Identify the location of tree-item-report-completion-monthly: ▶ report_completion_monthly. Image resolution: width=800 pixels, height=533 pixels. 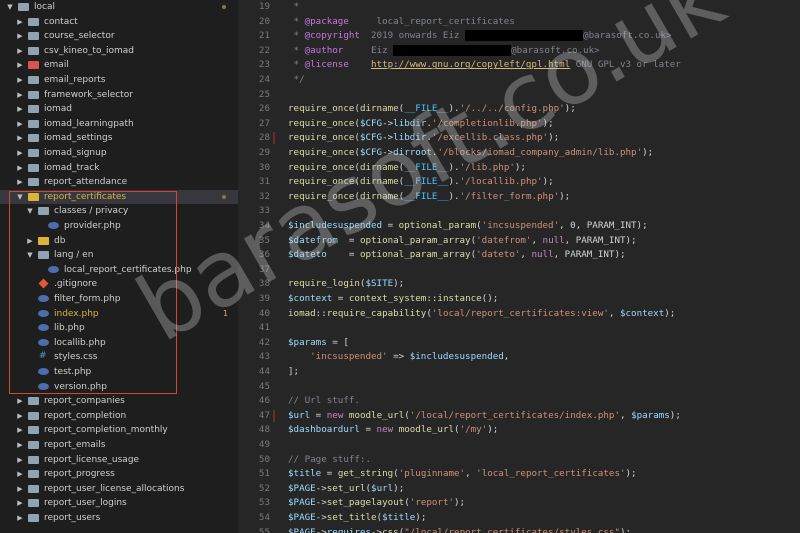
(119, 430).